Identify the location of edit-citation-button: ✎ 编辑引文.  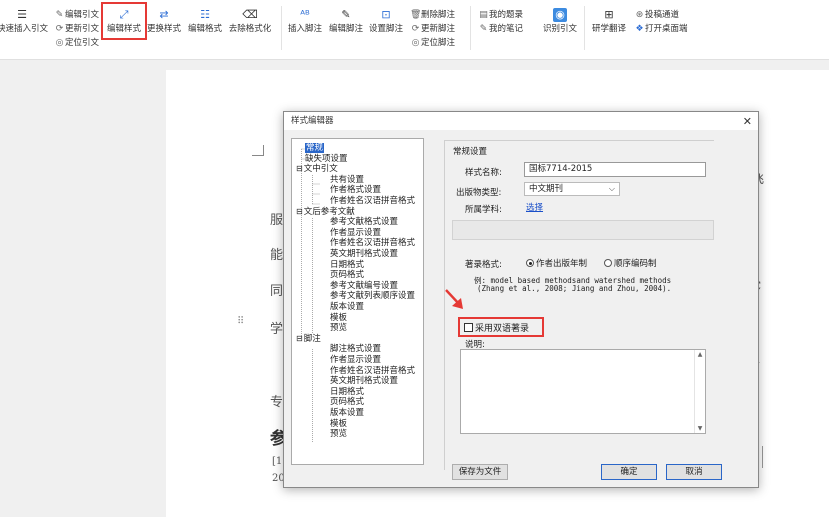
(76, 15).